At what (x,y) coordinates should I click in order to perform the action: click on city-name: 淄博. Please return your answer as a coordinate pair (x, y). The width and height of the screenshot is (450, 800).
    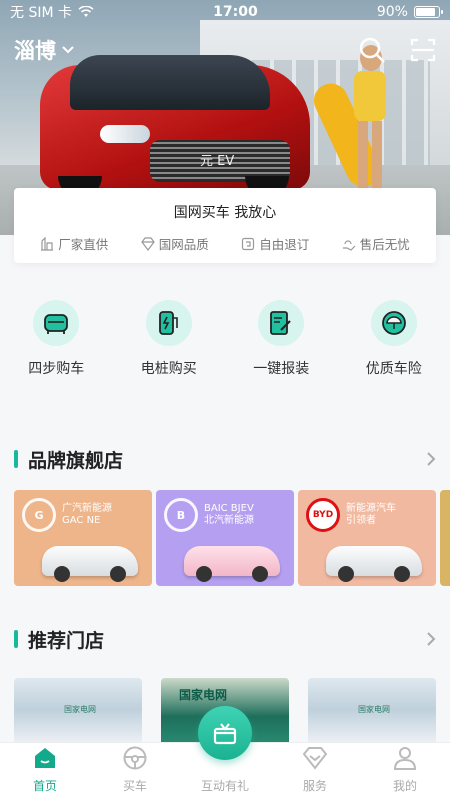
    Looking at the image, I should click on (35, 51).